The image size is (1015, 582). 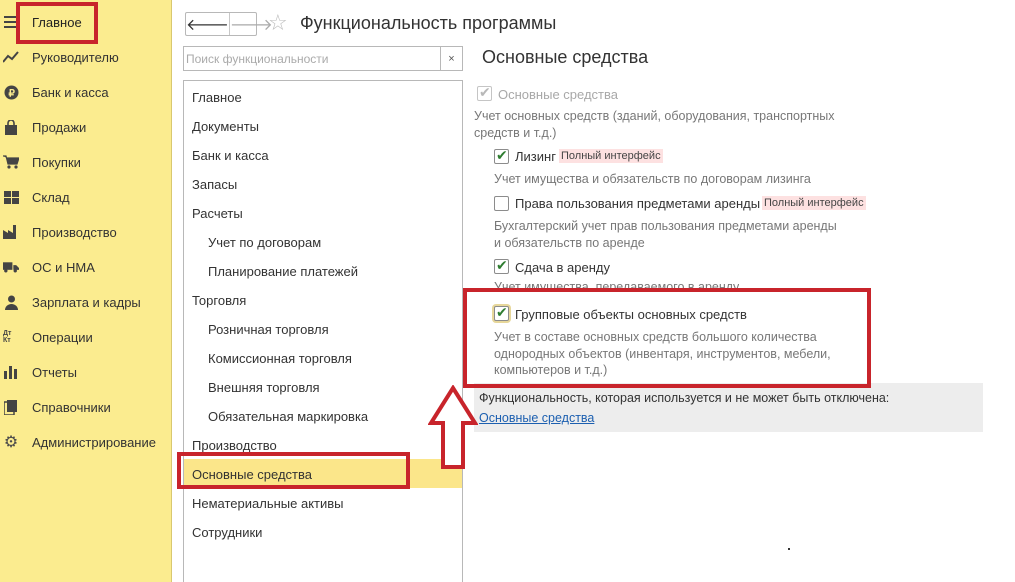 I want to click on section-label: Производство, so click(x=234, y=445).